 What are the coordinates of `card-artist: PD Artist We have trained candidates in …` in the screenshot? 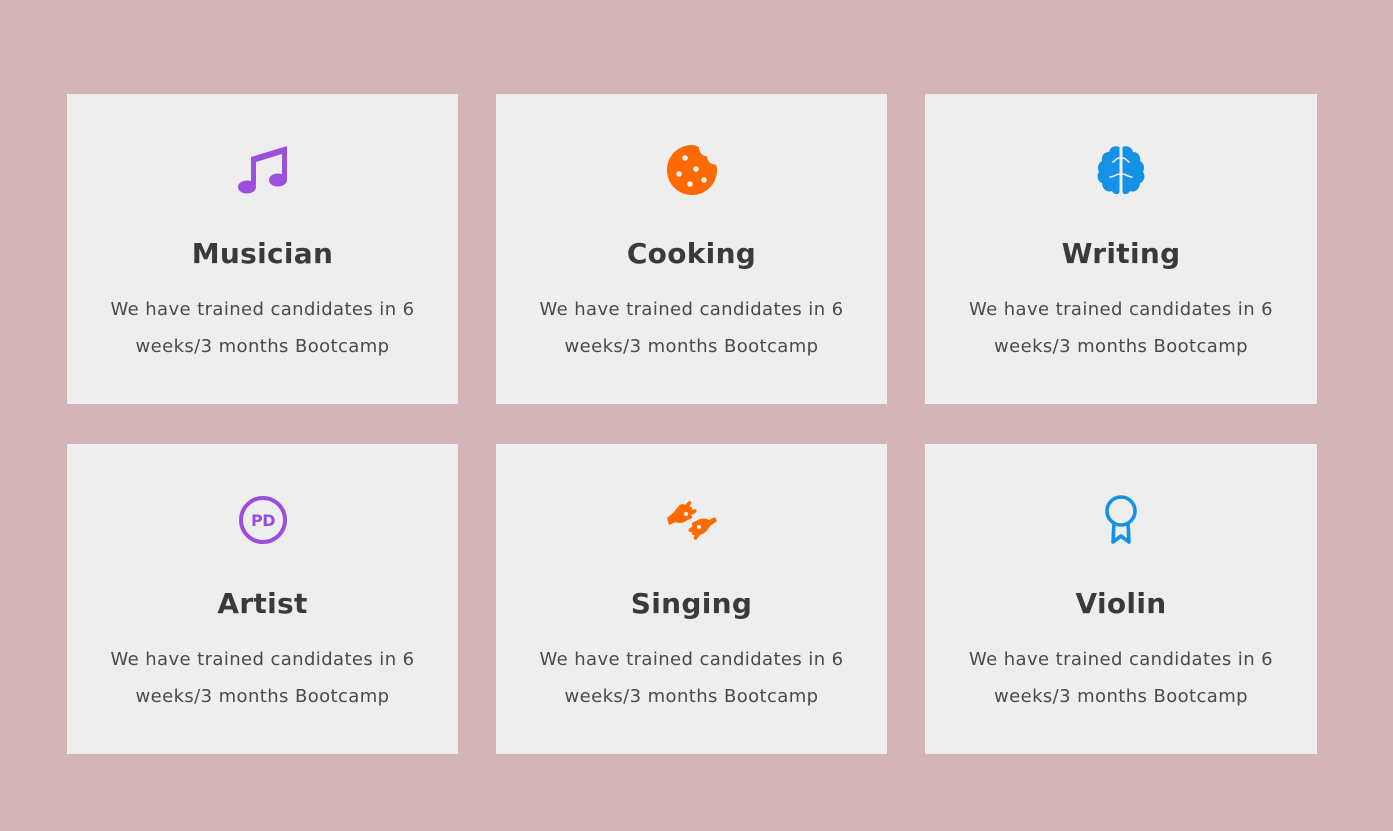 It's located at (262, 599).